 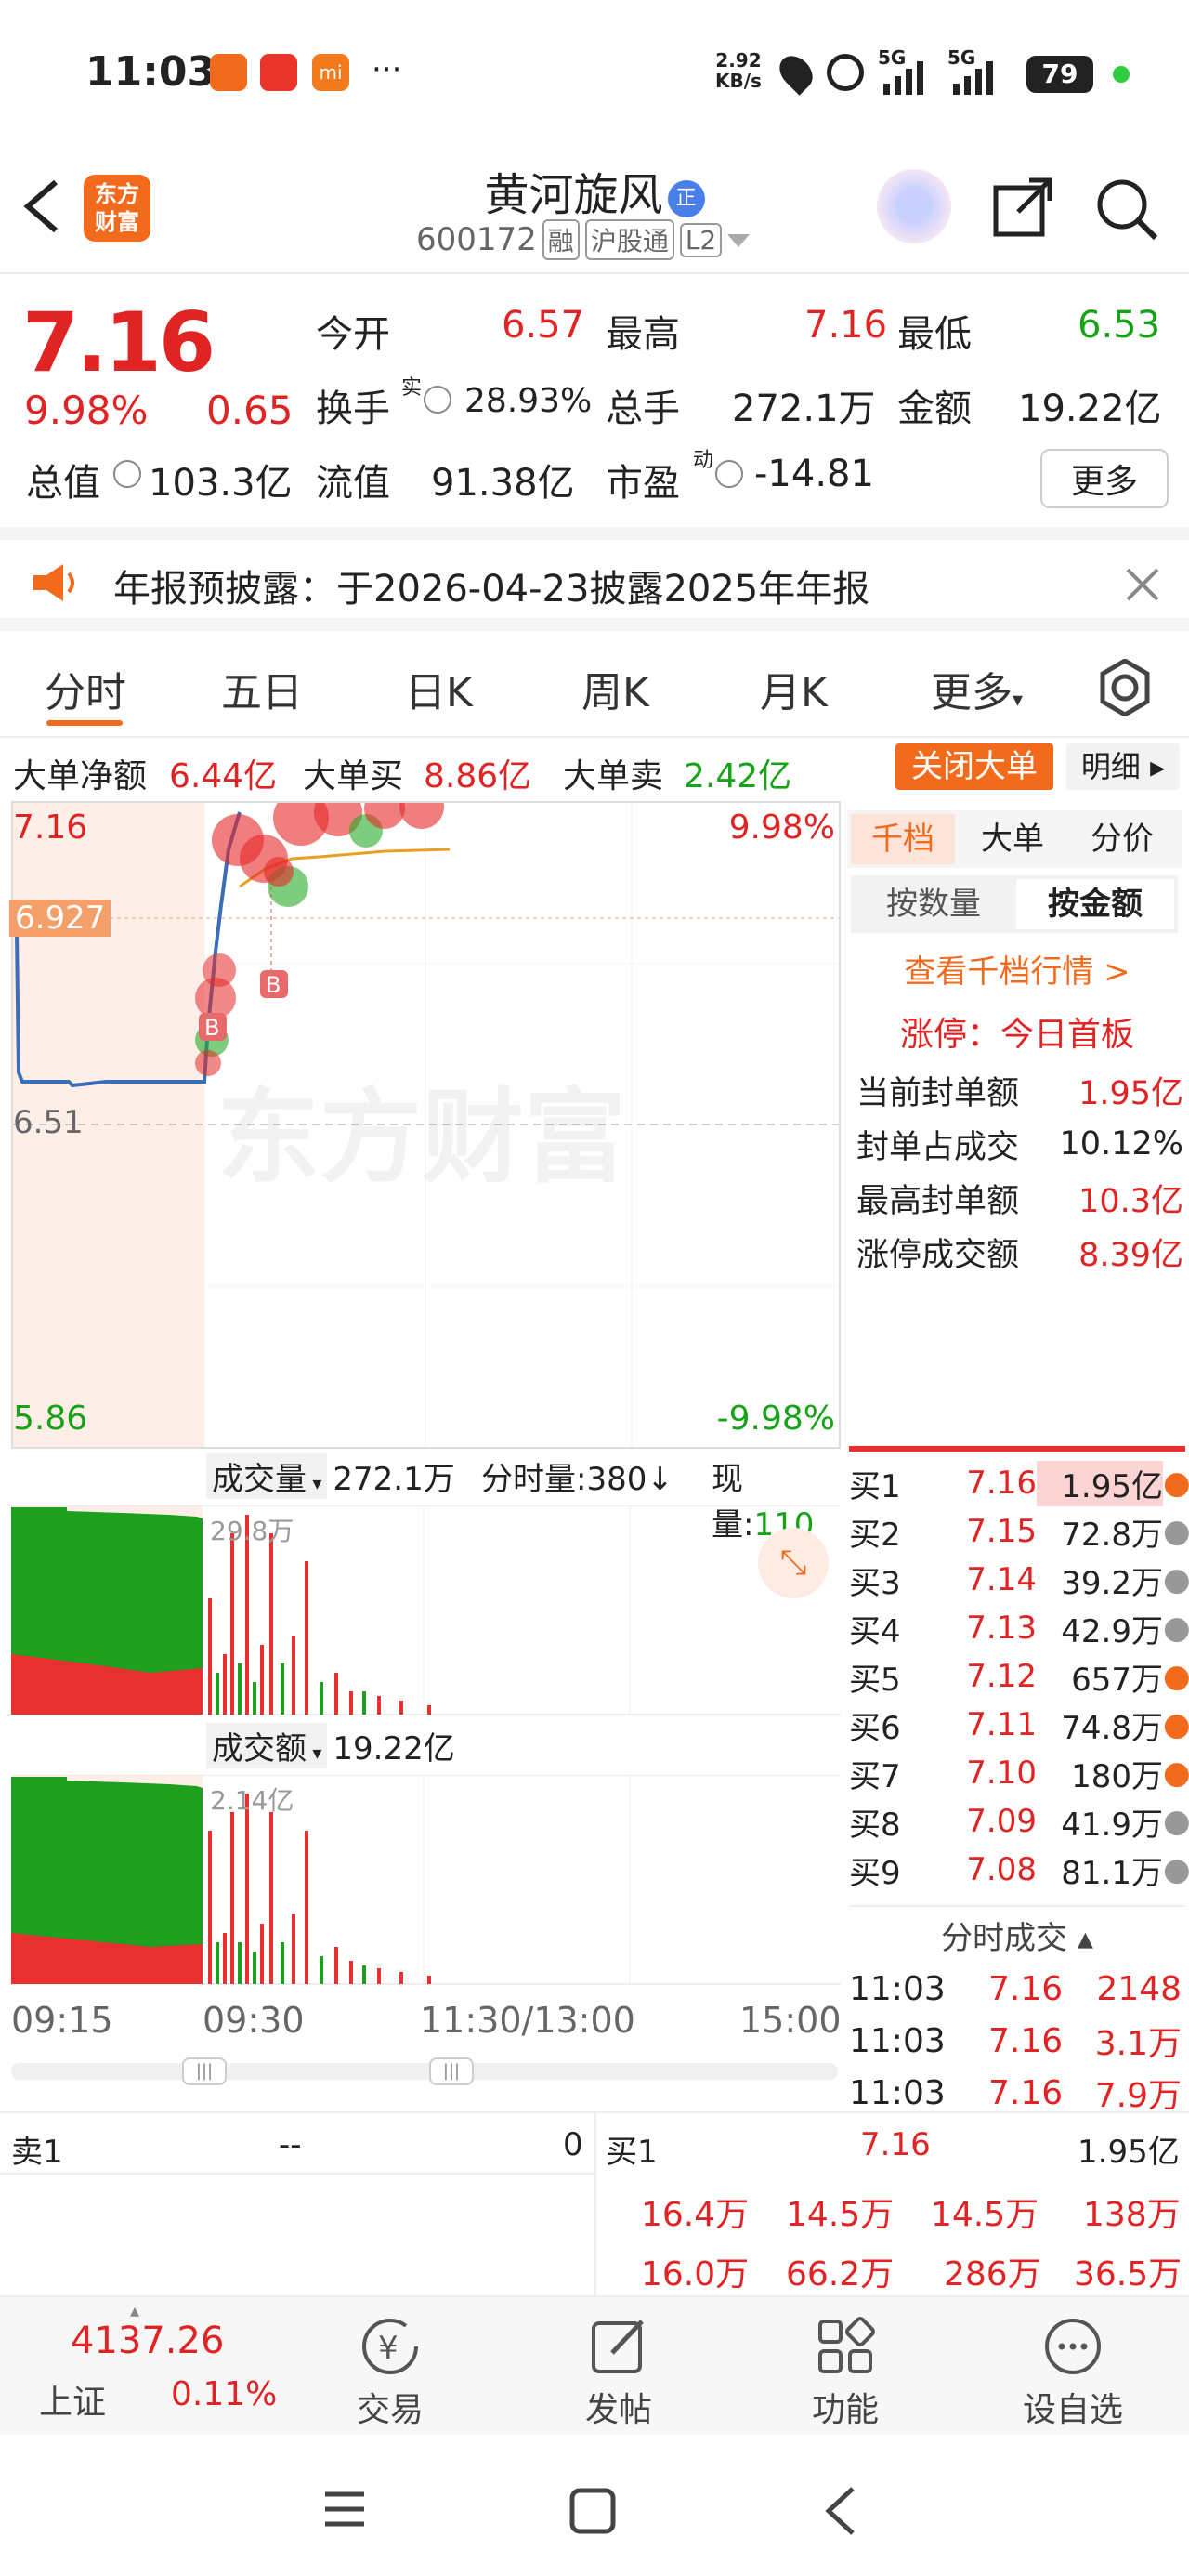 I want to click on nav-trade: ¥ 交易, so click(x=390, y=2372).